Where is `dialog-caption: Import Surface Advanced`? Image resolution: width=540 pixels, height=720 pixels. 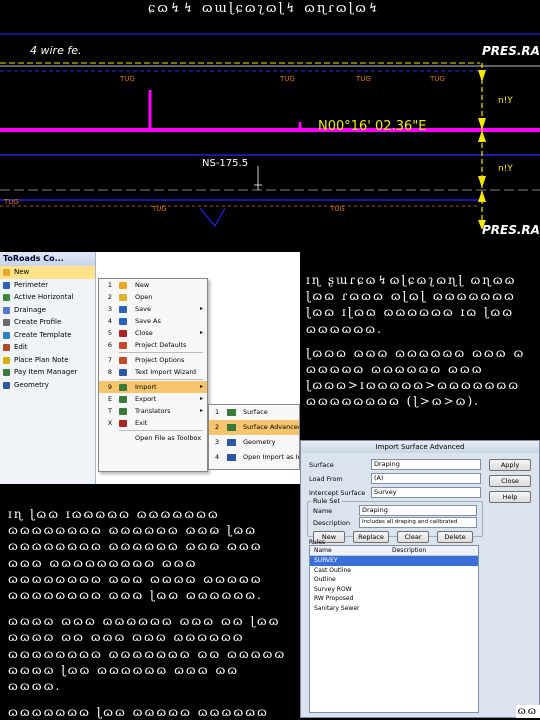
dialog-caption: Import Surface Advanced is located at coordinates (420, 447).